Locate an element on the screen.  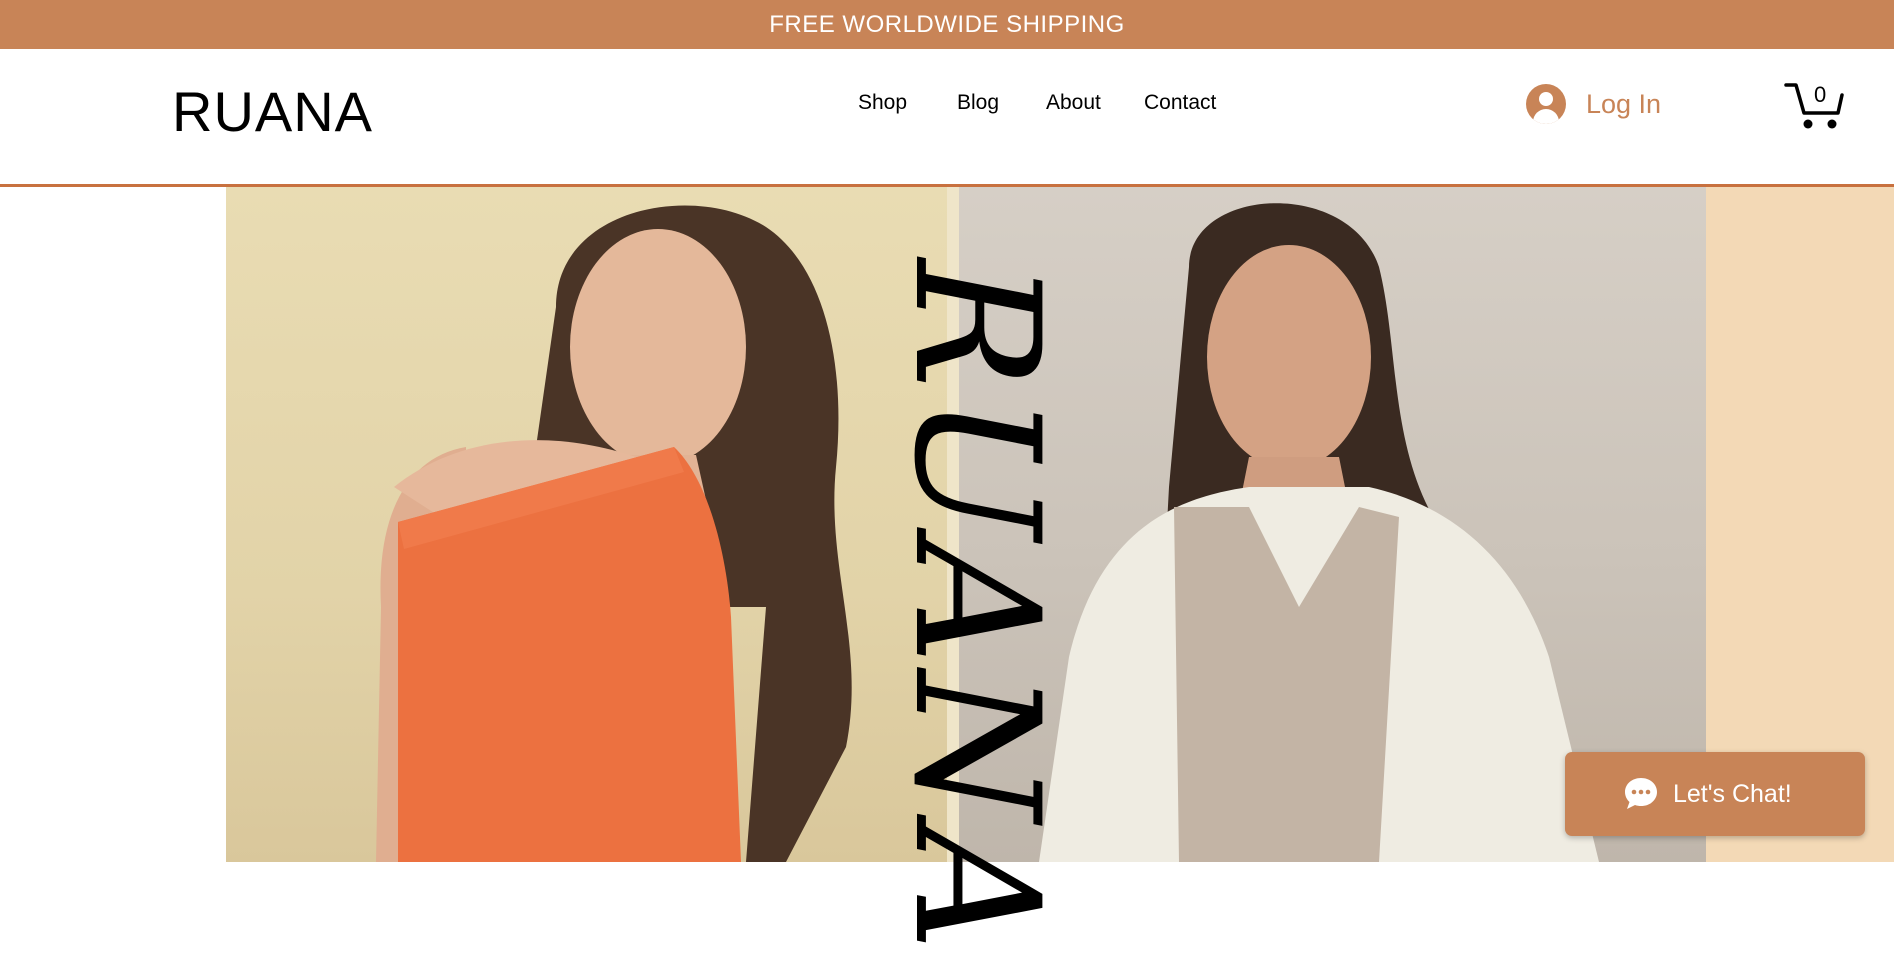
nav-item-contact: Contact is located at coordinates (1180, 103).